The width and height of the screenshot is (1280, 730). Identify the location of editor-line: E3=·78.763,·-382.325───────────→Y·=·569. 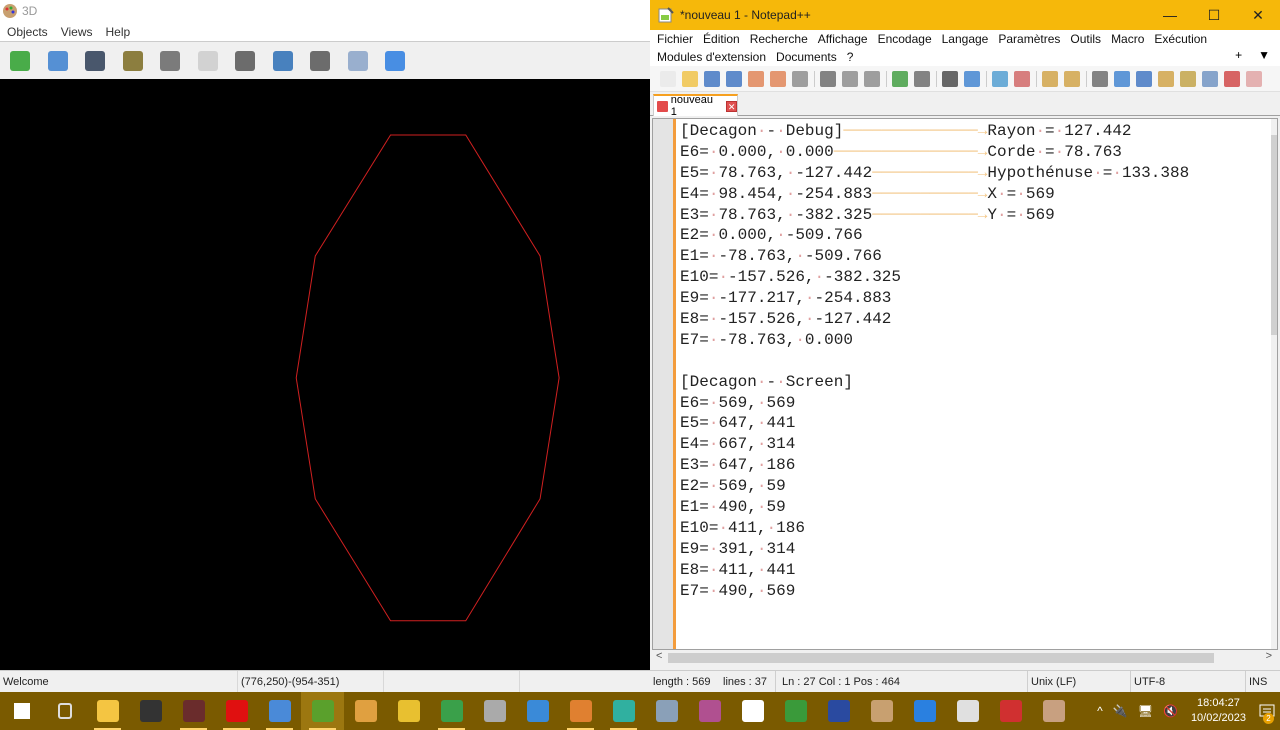
(934, 215).